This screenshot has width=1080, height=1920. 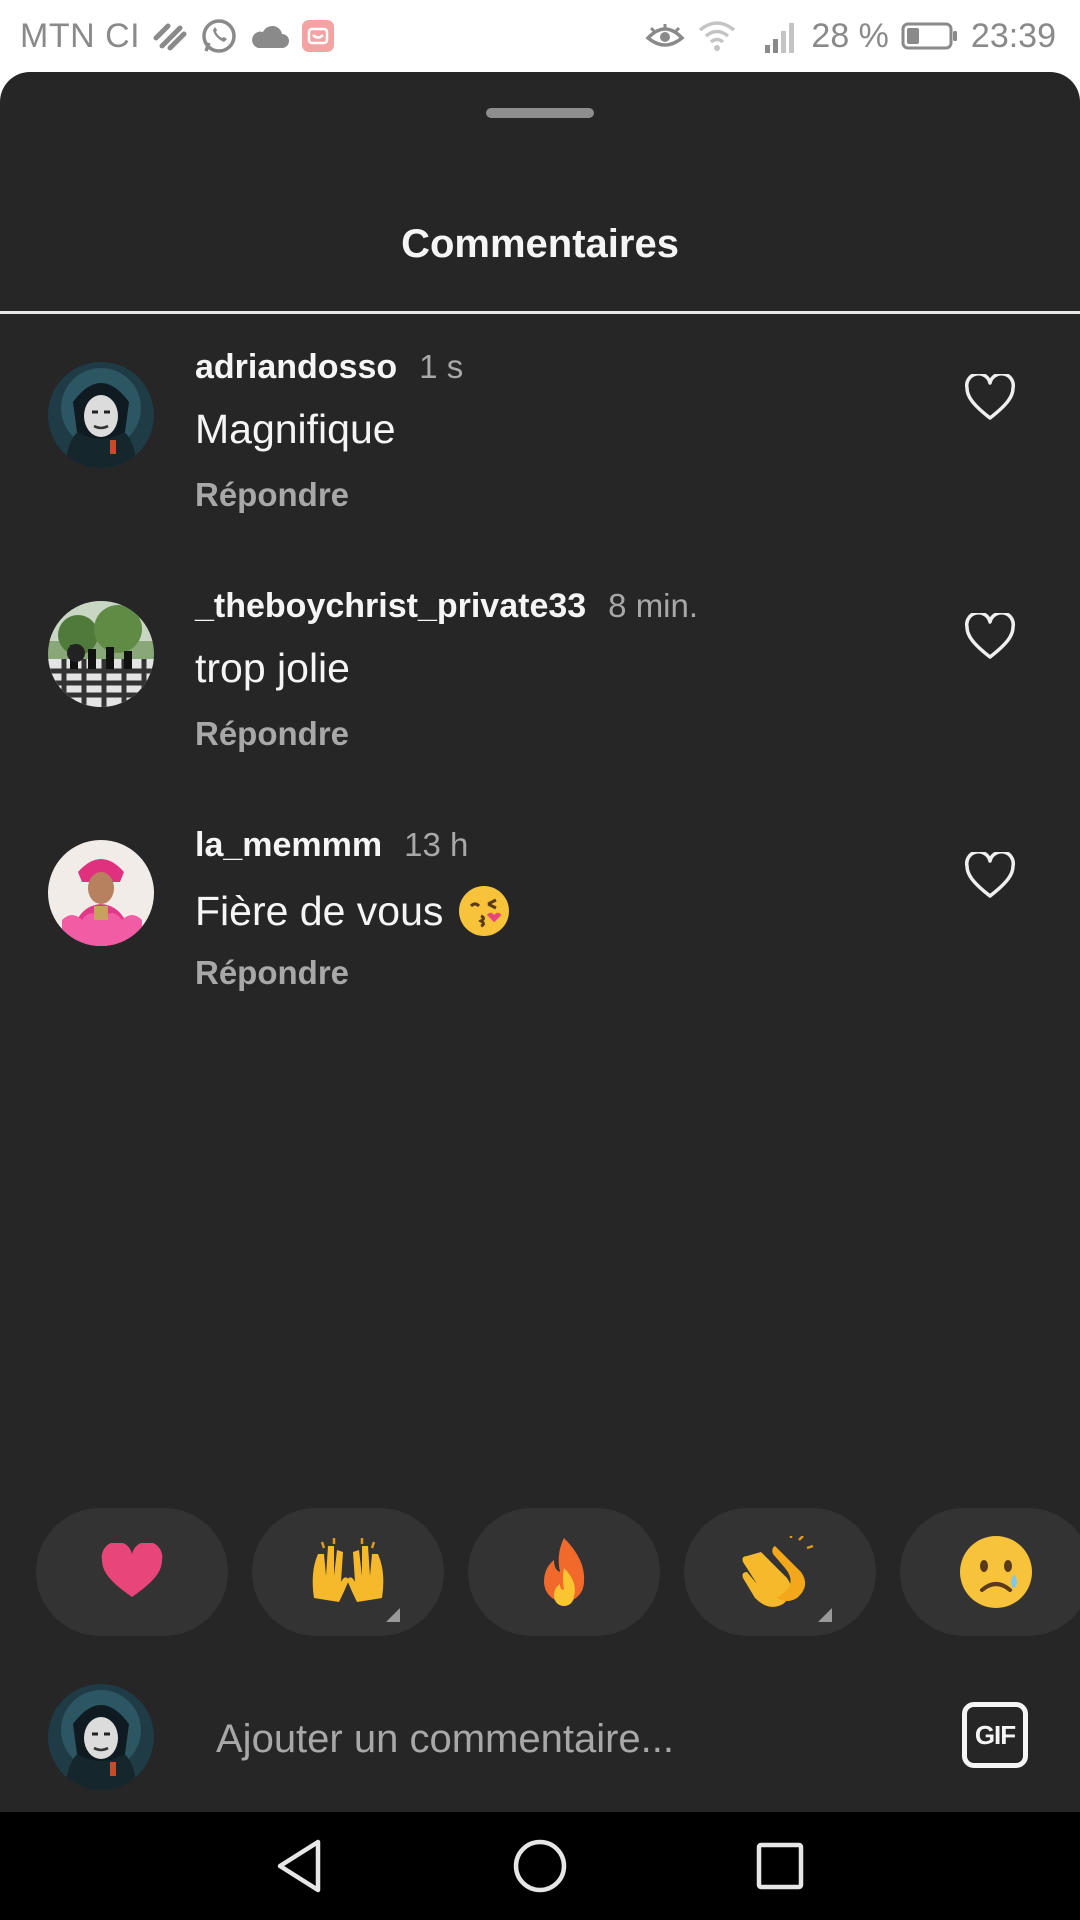 I want to click on back-icon, so click(x=300, y=1866).